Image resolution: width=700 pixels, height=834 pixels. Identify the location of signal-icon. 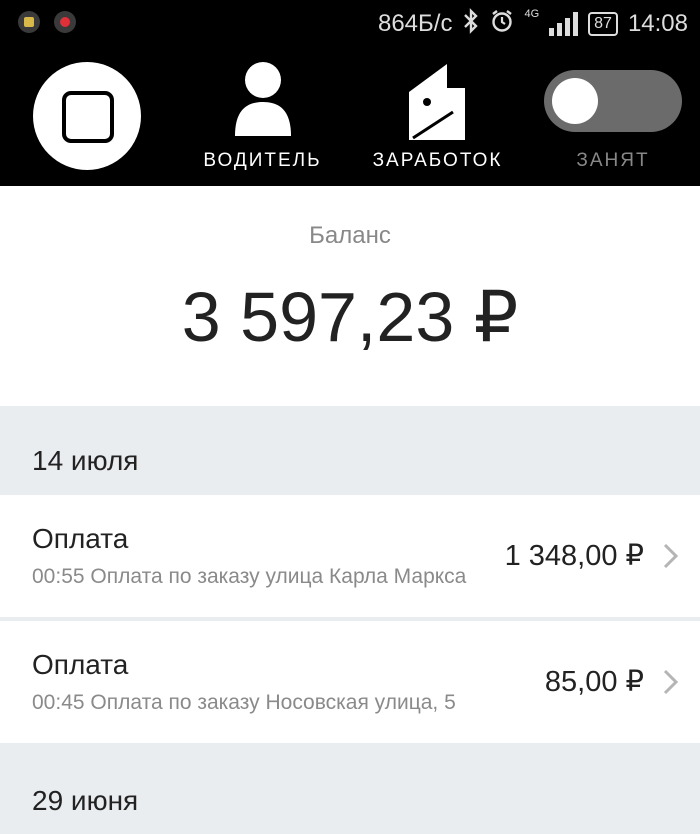
(564, 24).